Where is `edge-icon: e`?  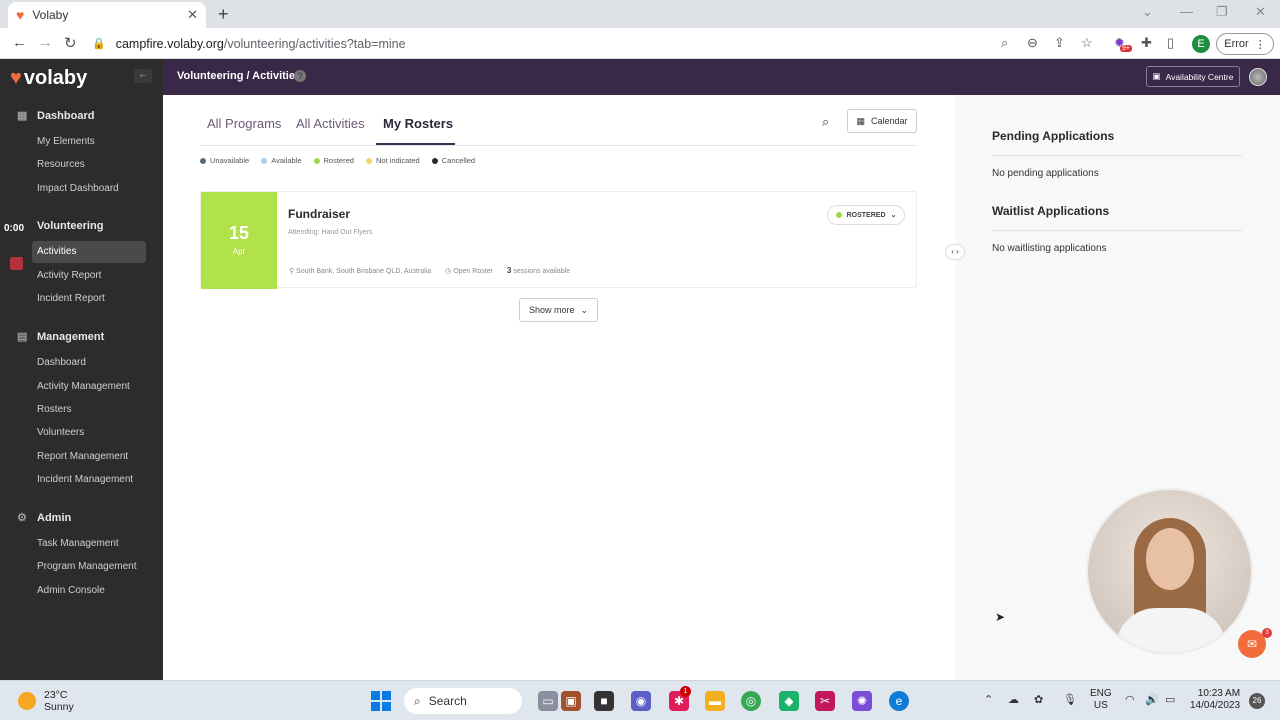 edge-icon: e is located at coordinates (899, 701).